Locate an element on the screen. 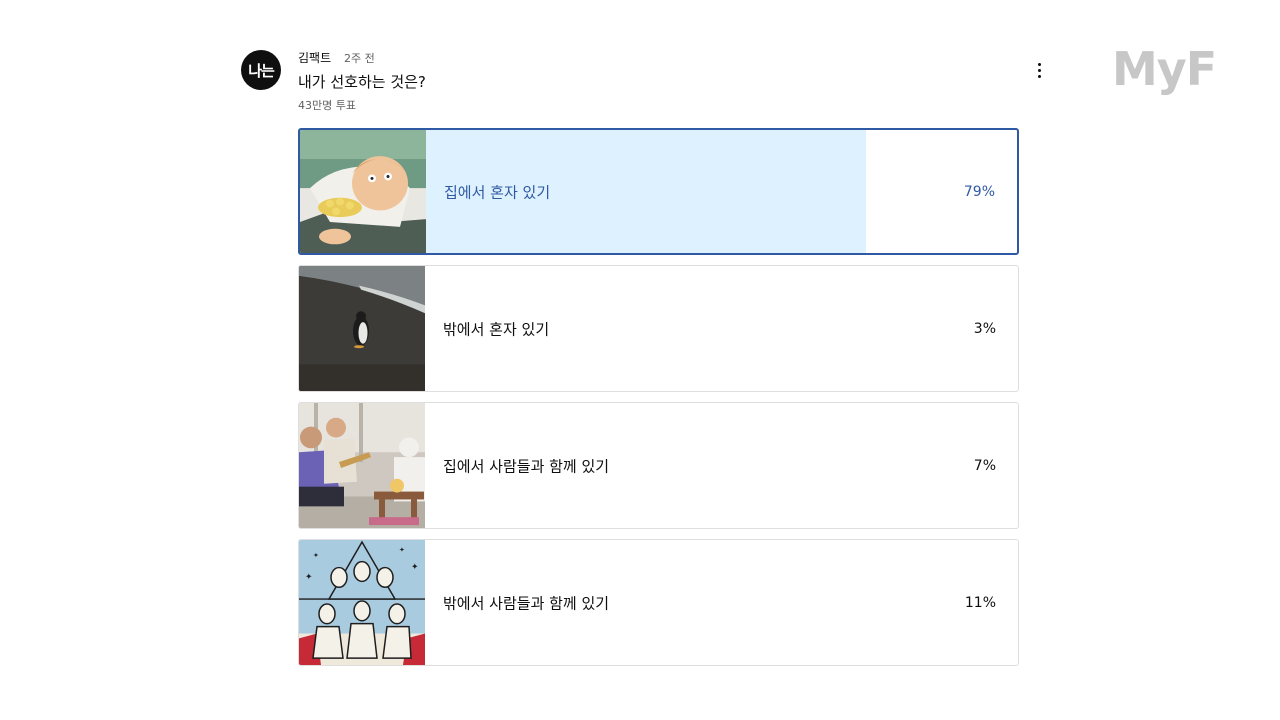  poll-option-home-with-people: 집에서 사람들과 함께 있기 7% is located at coordinates (658, 465).